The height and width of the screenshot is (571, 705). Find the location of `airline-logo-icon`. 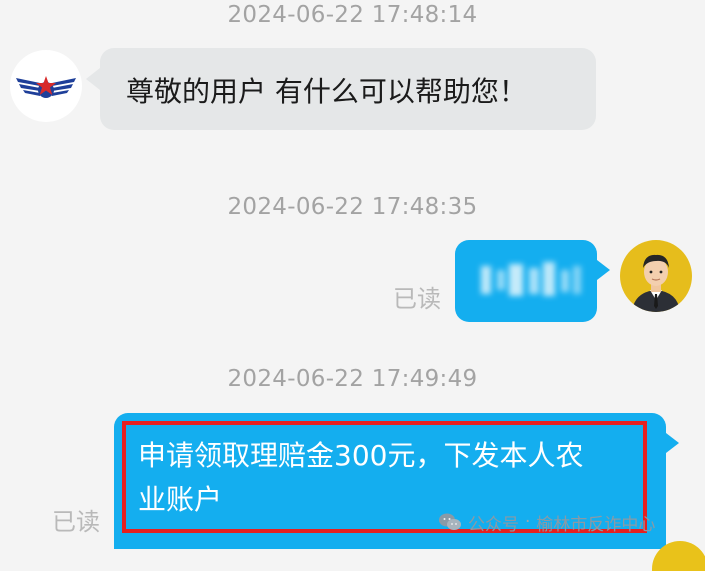

airline-logo-icon is located at coordinates (46, 86).